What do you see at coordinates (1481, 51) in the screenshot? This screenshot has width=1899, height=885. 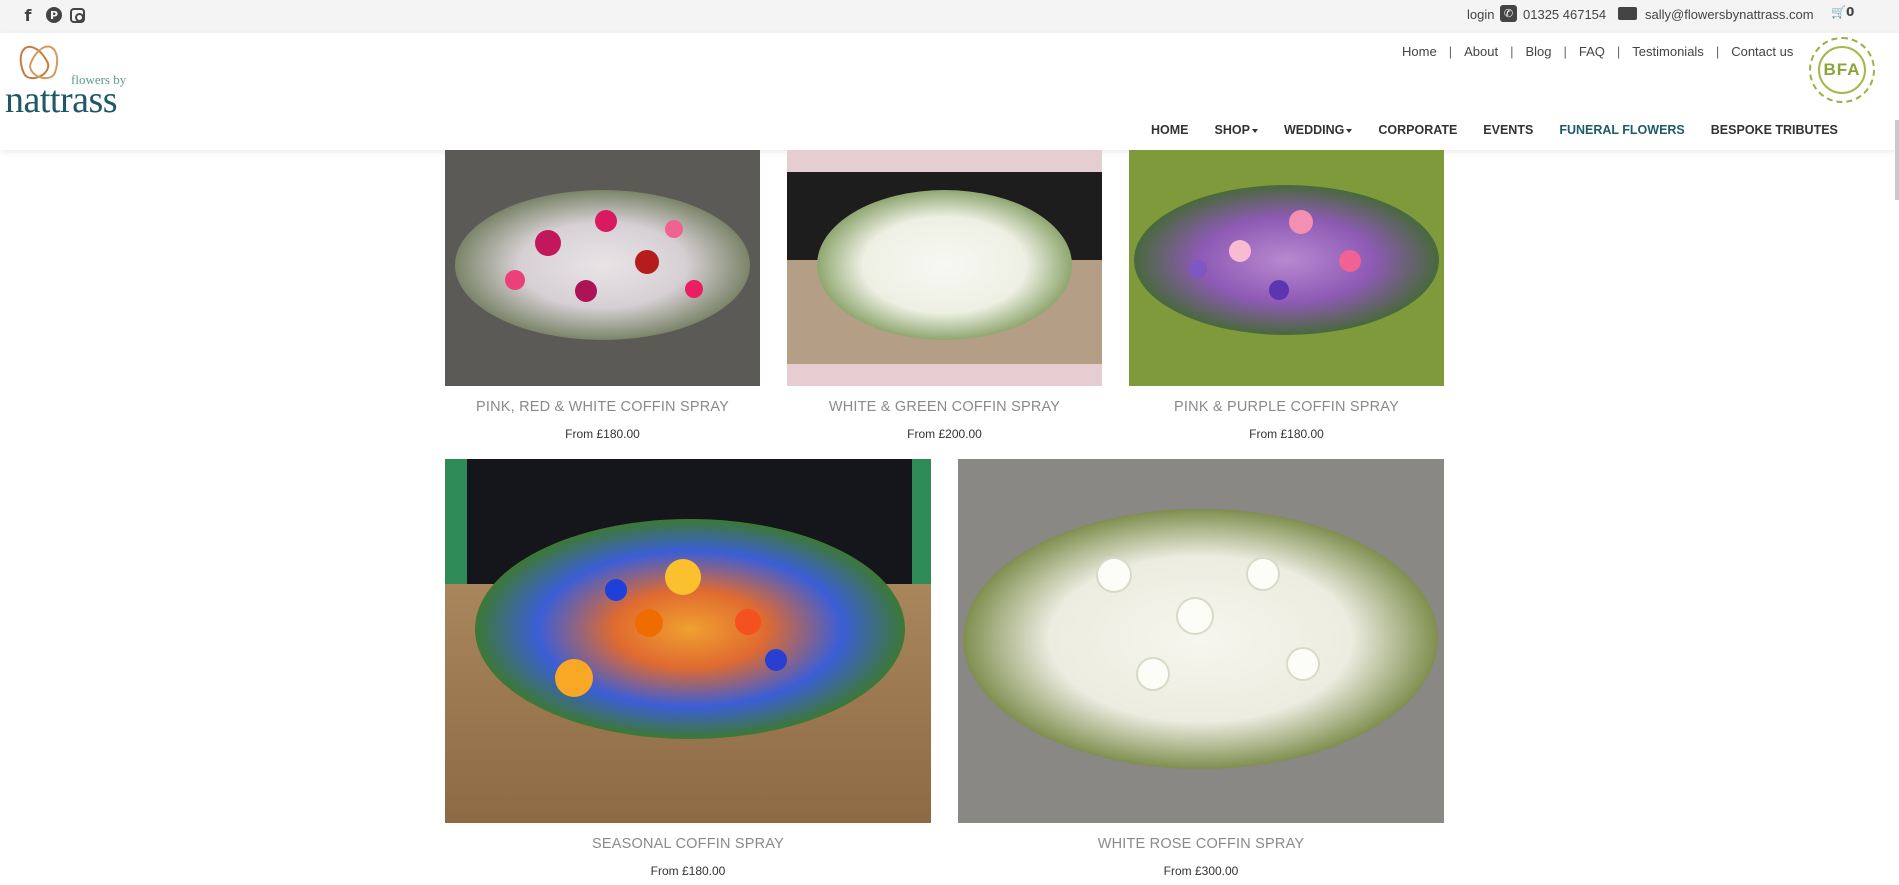 I see `util-nav-about: About` at bounding box center [1481, 51].